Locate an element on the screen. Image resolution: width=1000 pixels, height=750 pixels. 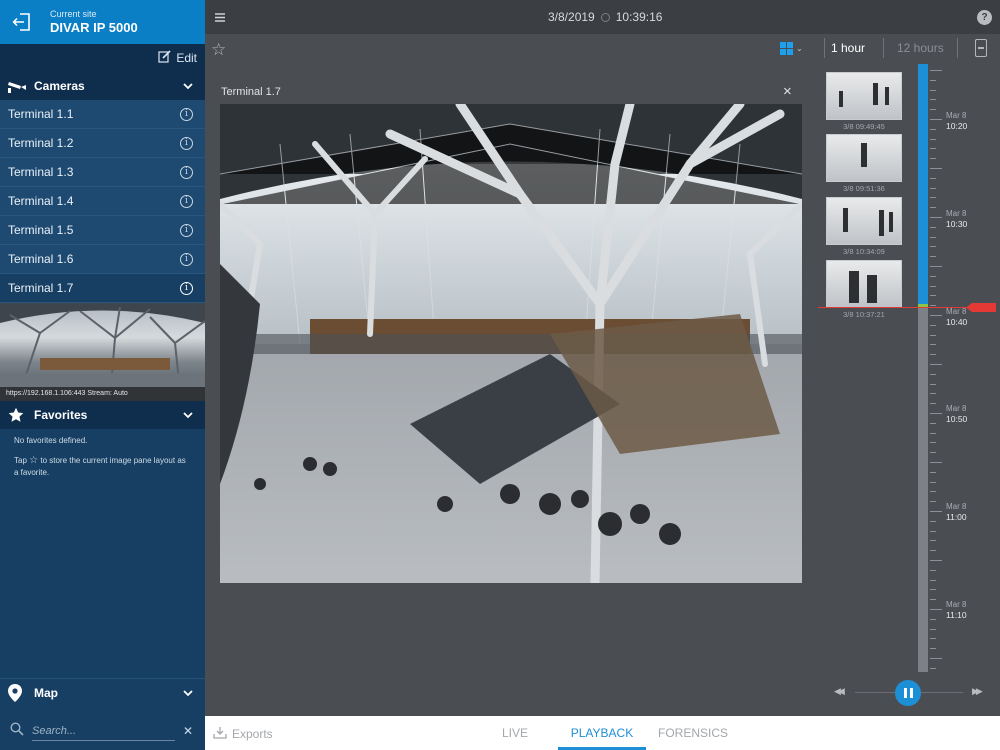
exit-icon is located at coordinates (22, 22).